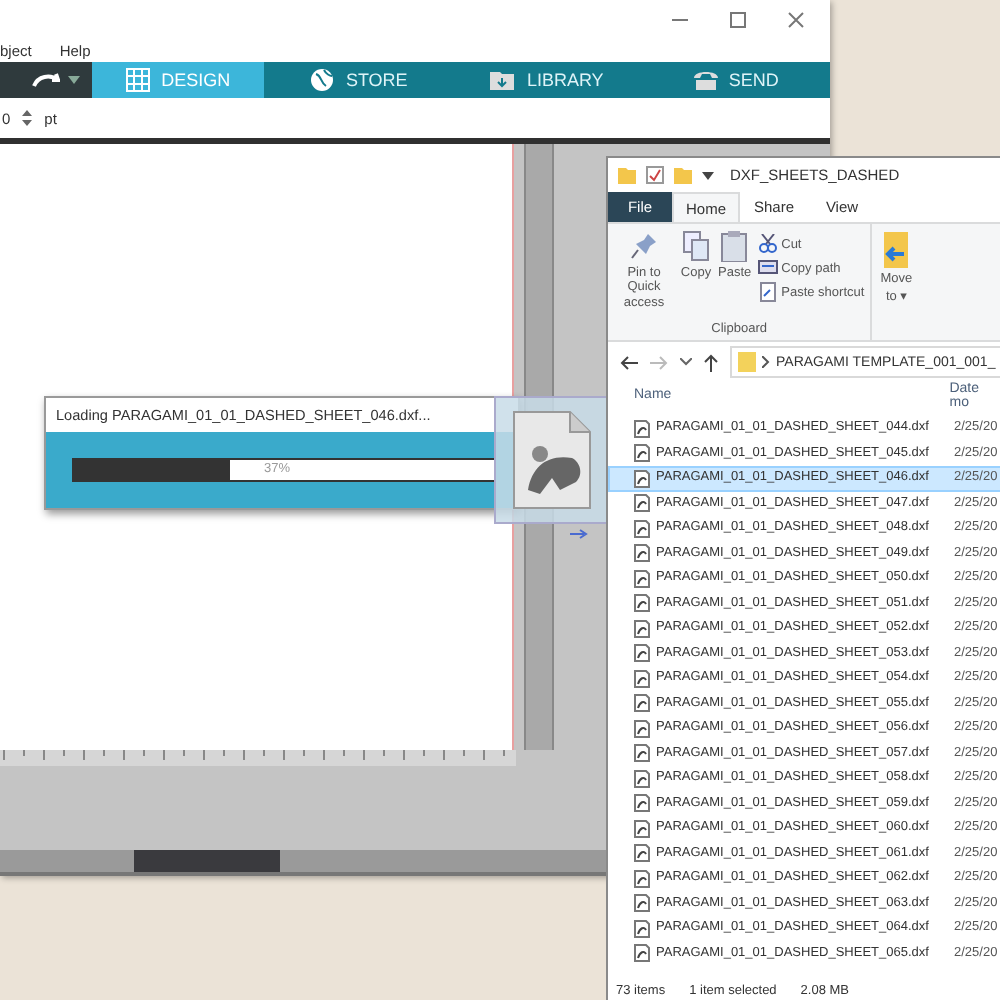 The height and width of the screenshot is (1000, 1000). Describe the element at coordinates (579, 534) in the screenshot. I see `arrow-icon` at that location.